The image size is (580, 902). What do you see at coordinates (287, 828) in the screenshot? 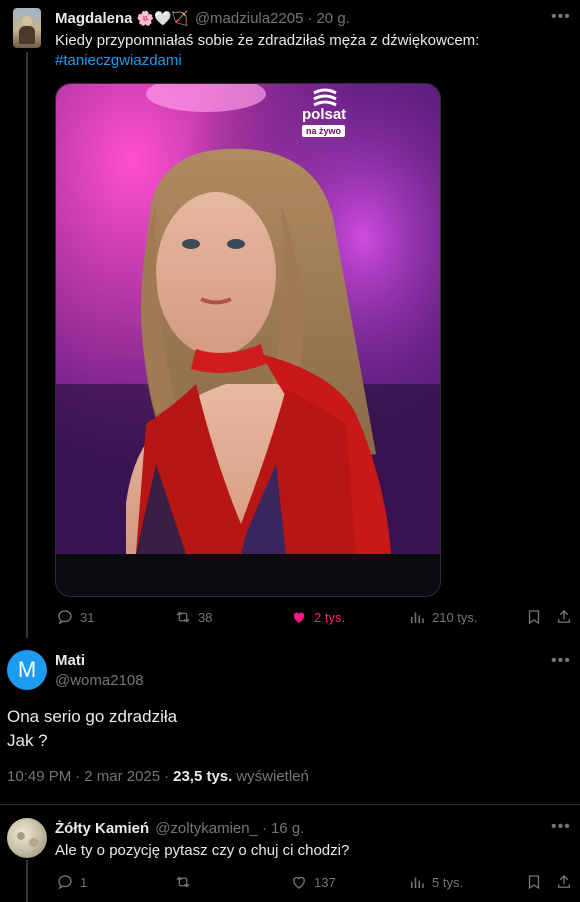
I see `tweet-time: 16 g.` at bounding box center [287, 828].